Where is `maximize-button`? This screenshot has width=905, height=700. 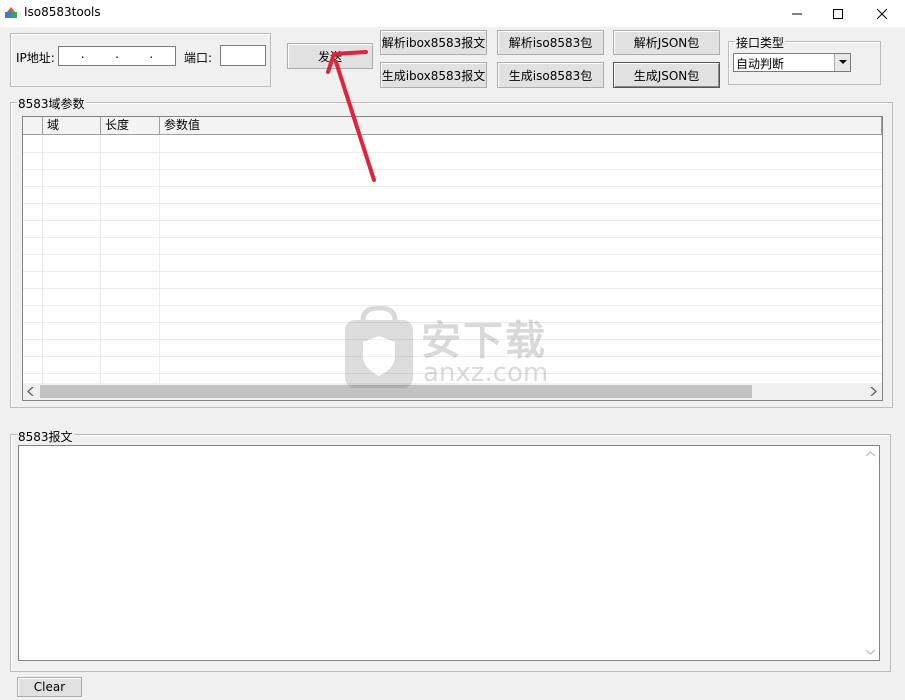
maximize-button is located at coordinates (838, 13).